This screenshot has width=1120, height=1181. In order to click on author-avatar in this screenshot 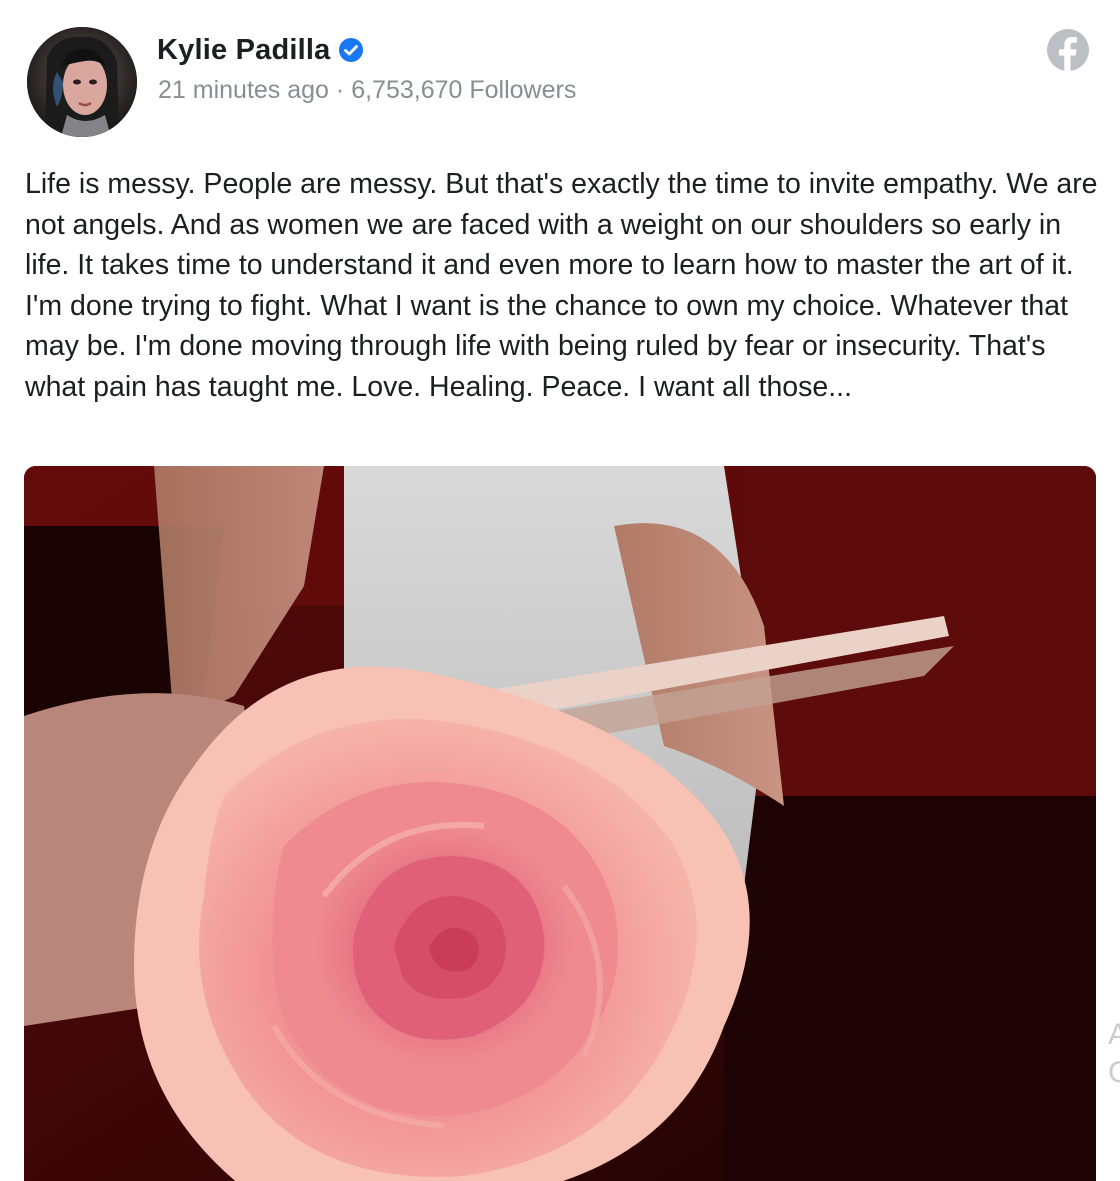, I will do `click(82, 82)`.